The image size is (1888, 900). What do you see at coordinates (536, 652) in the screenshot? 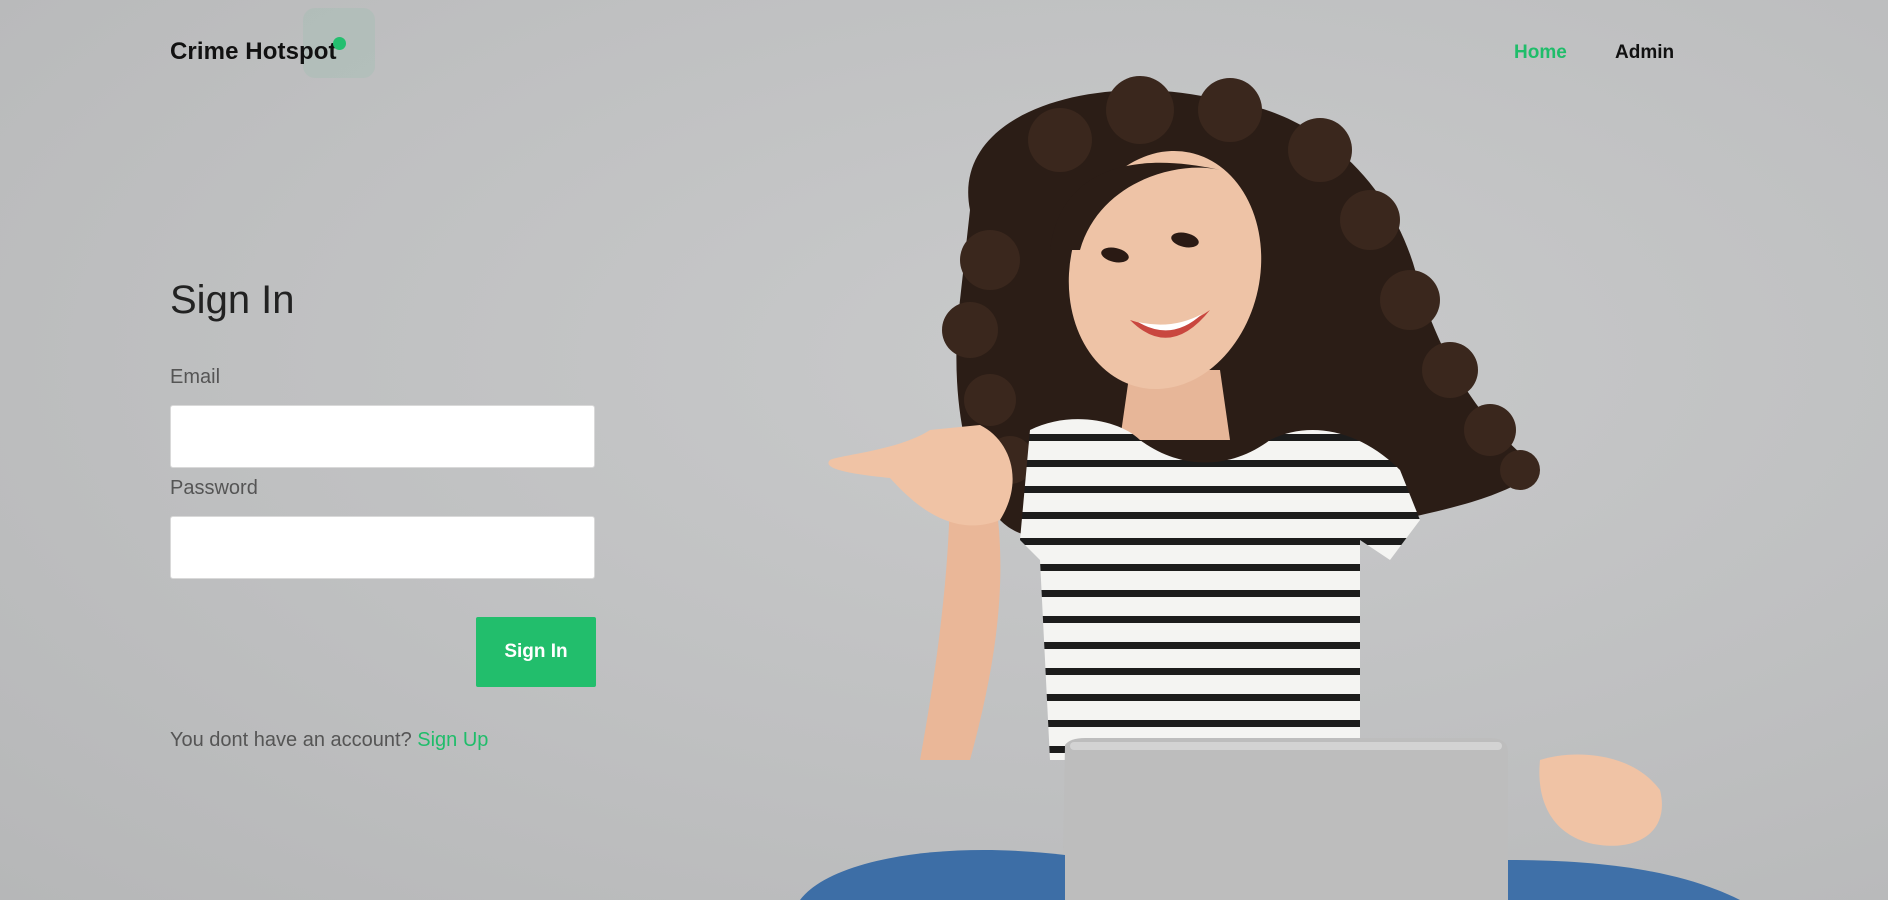
I see `sign-in-button: Sign In` at bounding box center [536, 652].